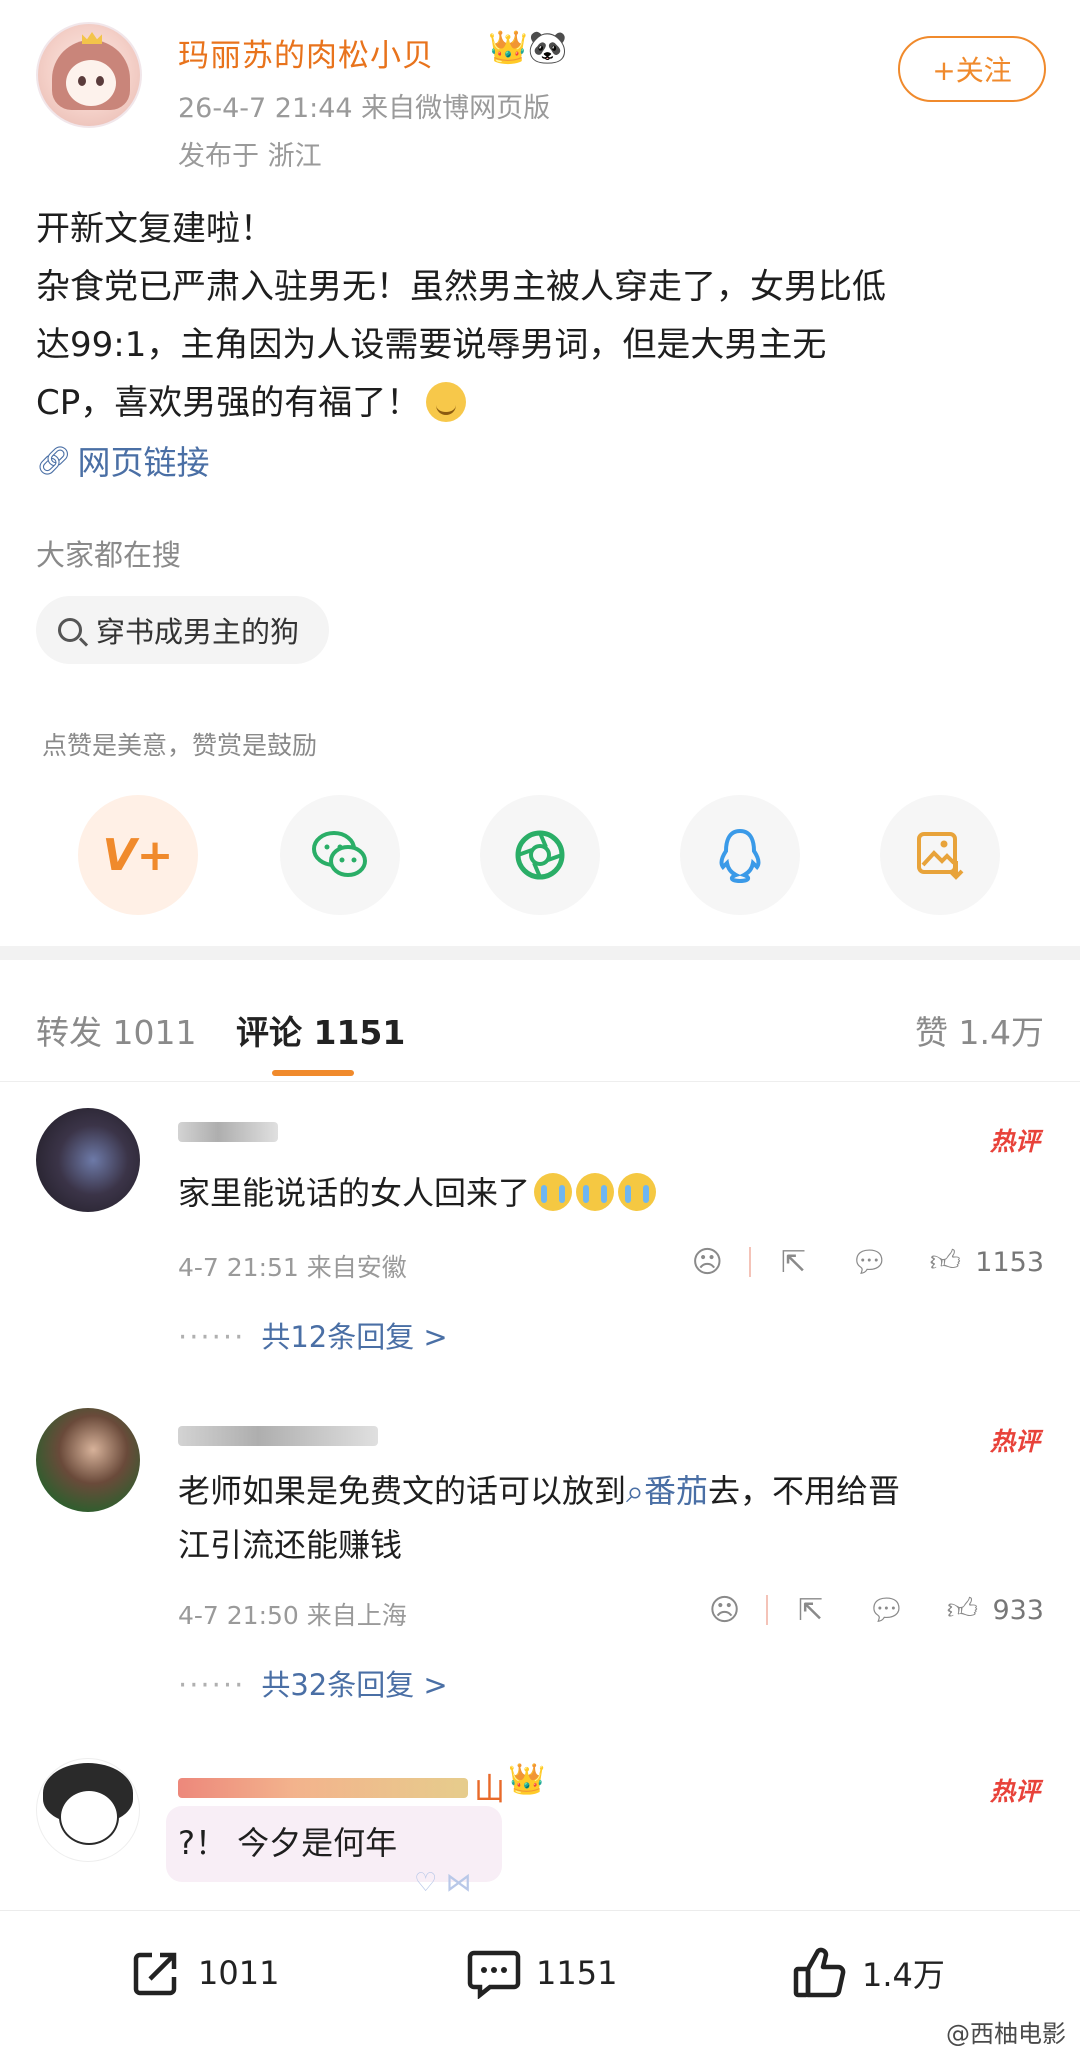  What do you see at coordinates (446, 401) in the screenshot?
I see `sweat-smile-emoji-icon` at bounding box center [446, 401].